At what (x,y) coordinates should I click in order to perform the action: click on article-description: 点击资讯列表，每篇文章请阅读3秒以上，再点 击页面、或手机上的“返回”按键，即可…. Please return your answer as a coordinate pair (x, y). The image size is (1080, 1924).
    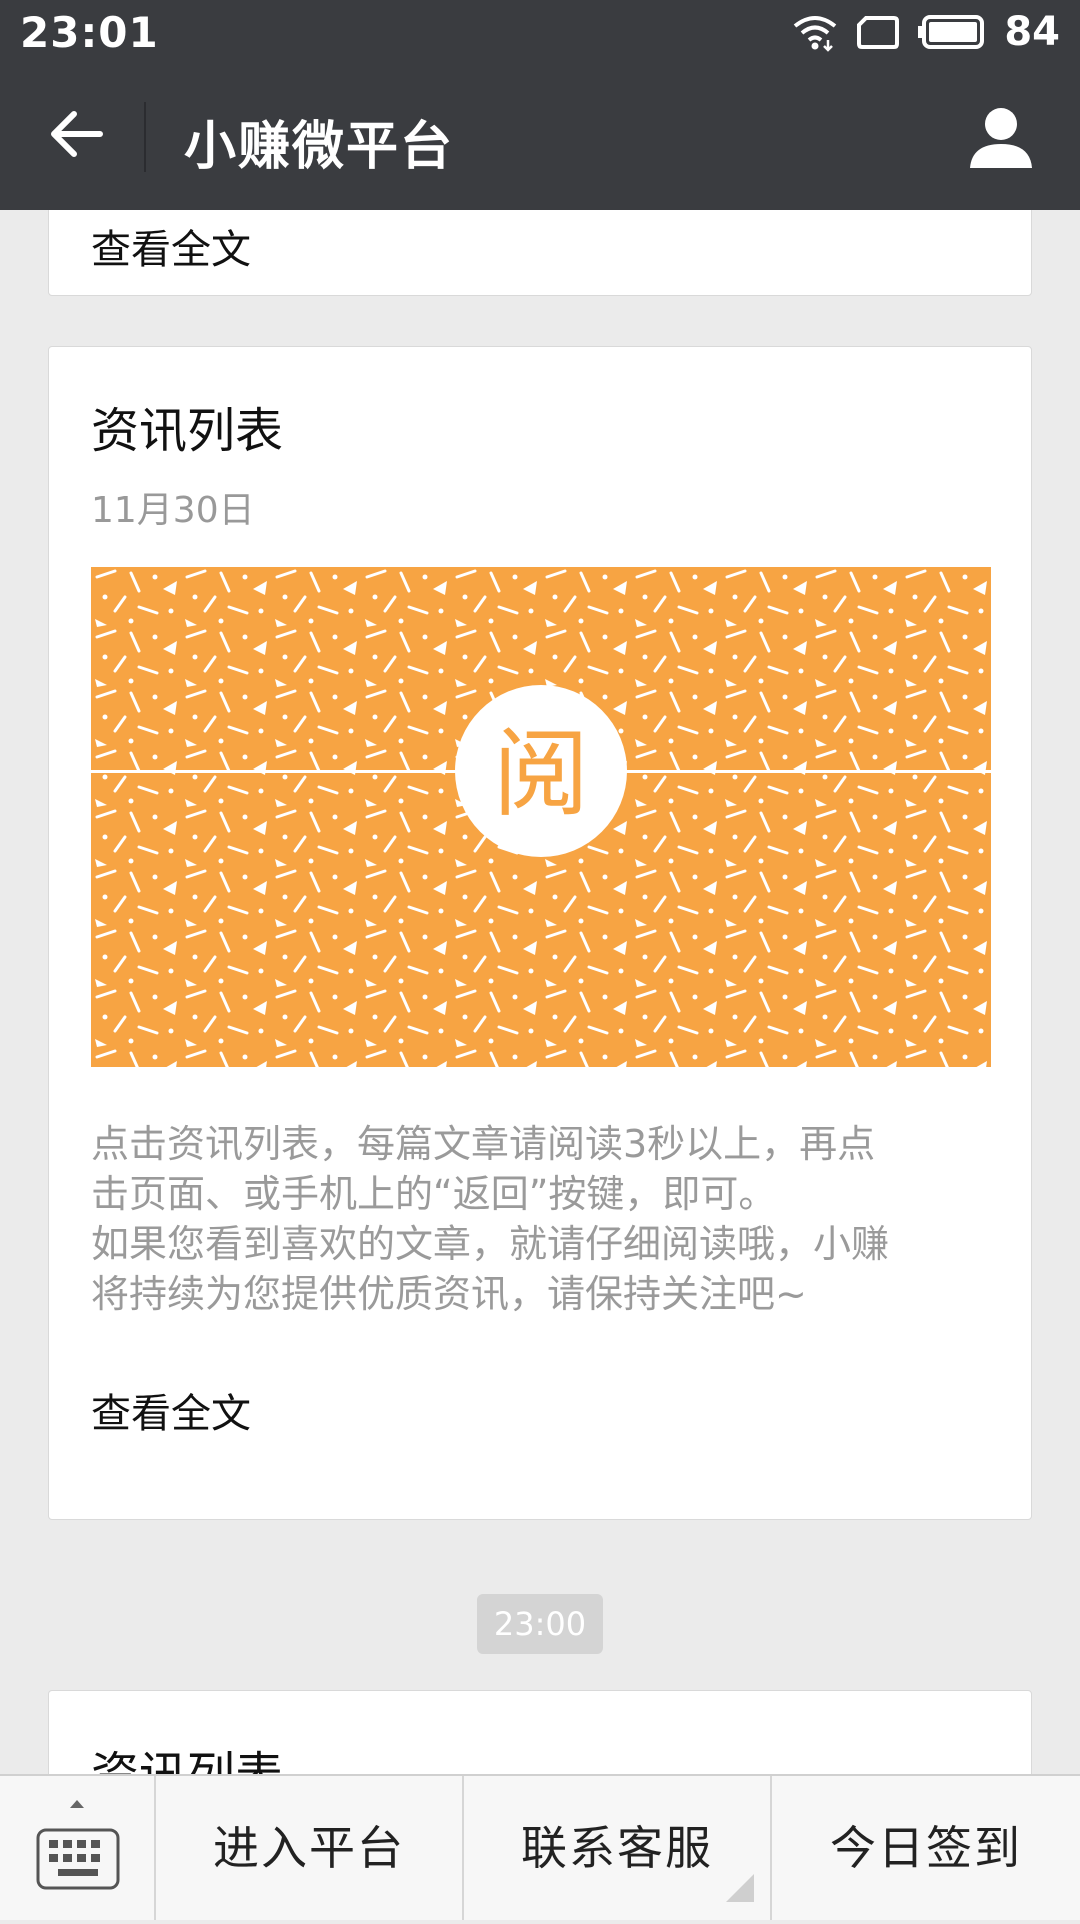
    Looking at the image, I should click on (541, 1219).